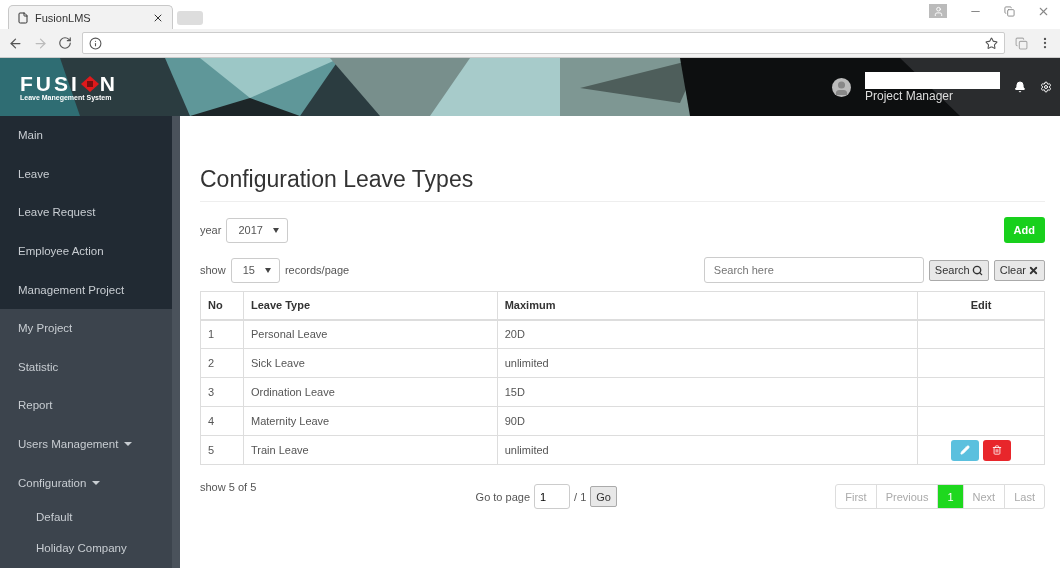  What do you see at coordinates (222, 421) in the screenshot?
I see `table-cell: 4` at bounding box center [222, 421].